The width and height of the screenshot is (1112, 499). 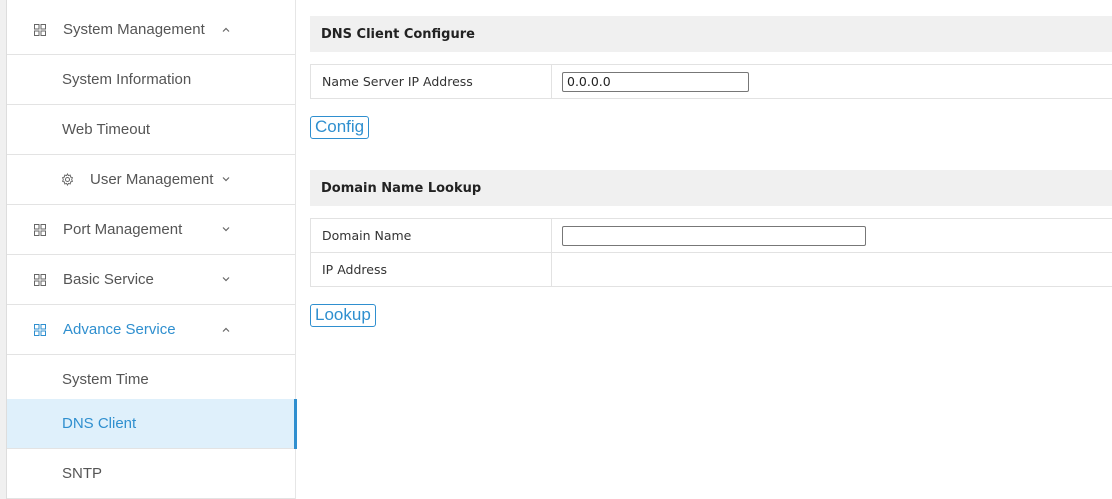 What do you see at coordinates (82, 473) in the screenshot?
I see `sidebar-item-label: SNTP` at bounding box center [82, 473].